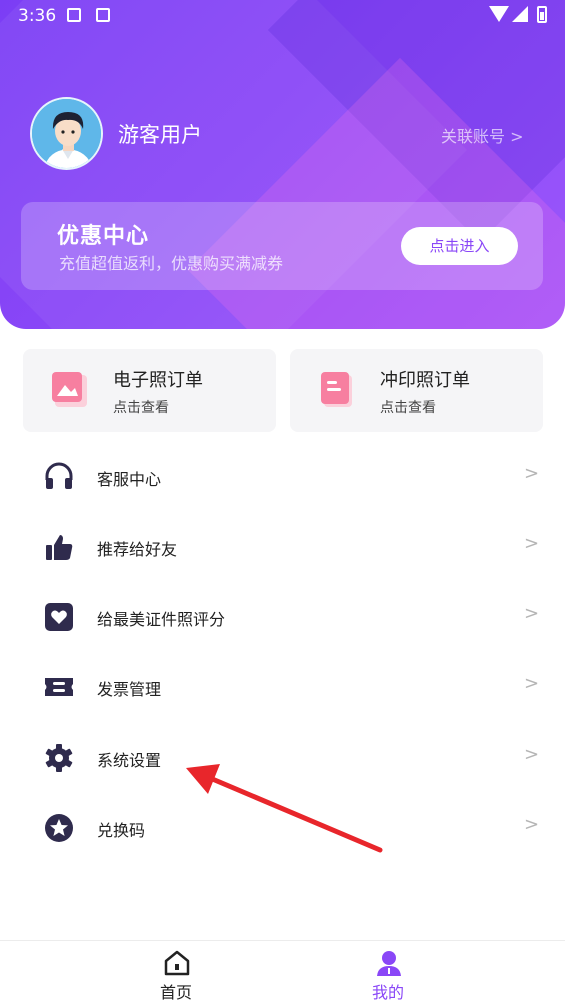  What do you see at coordinates (103, 236) in the screenshot?
I see `promo-title: 优惠中心` at bounding box center [103, 236].